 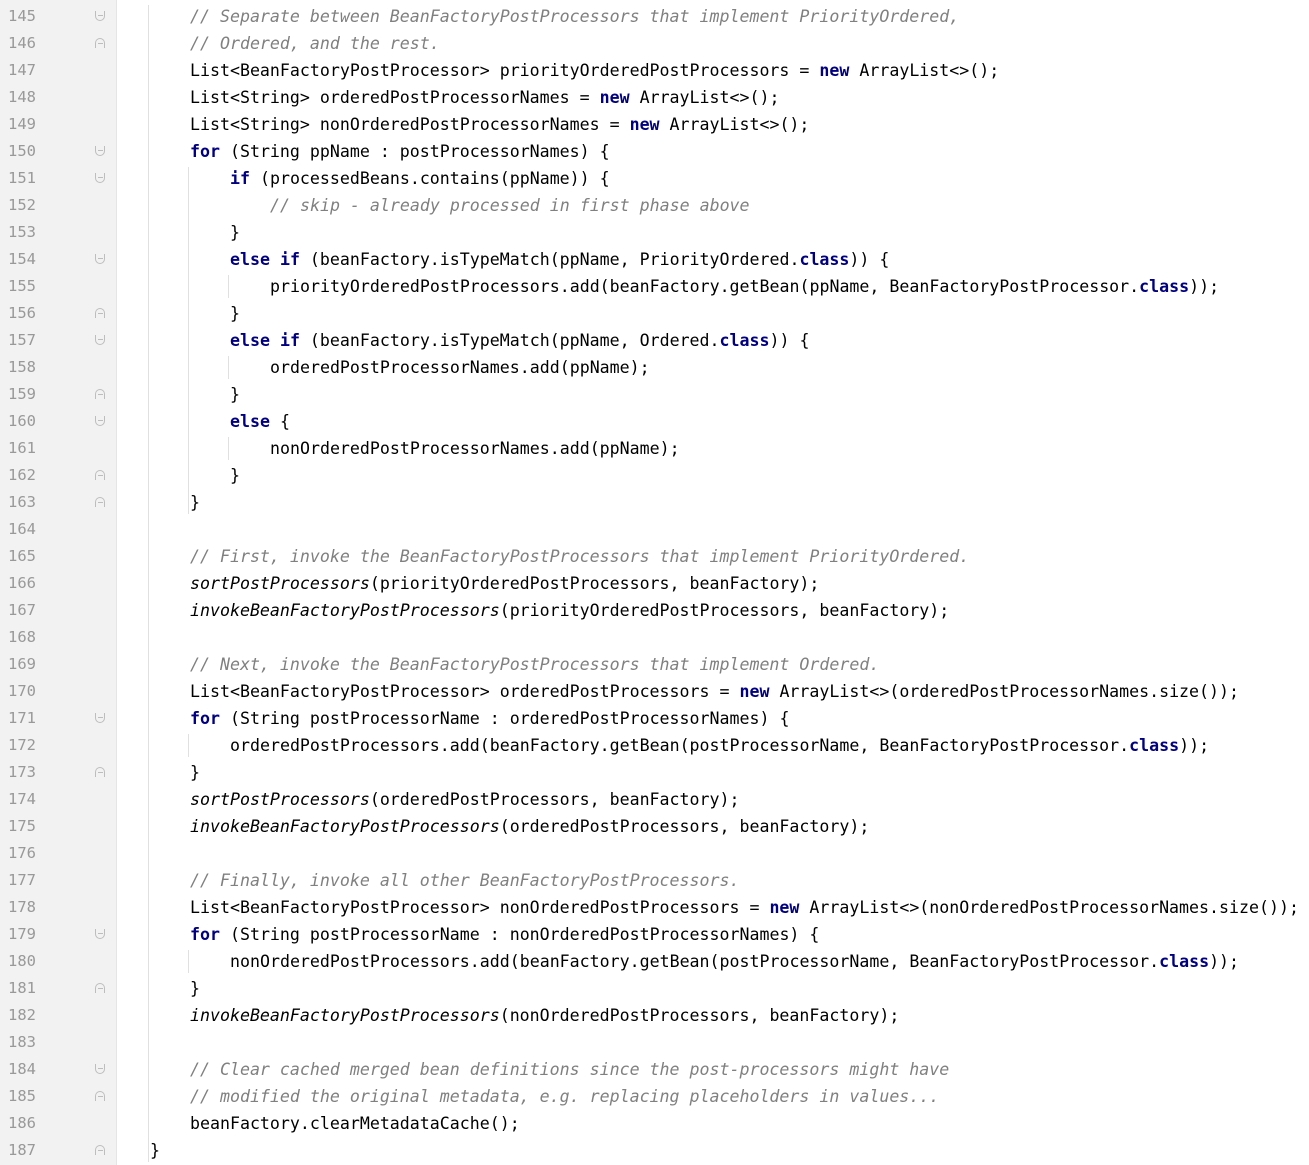 What do you see at coordinates (22, 124) in the screenshot?
I see `line-number: 149` at bounding box center [22, 124].